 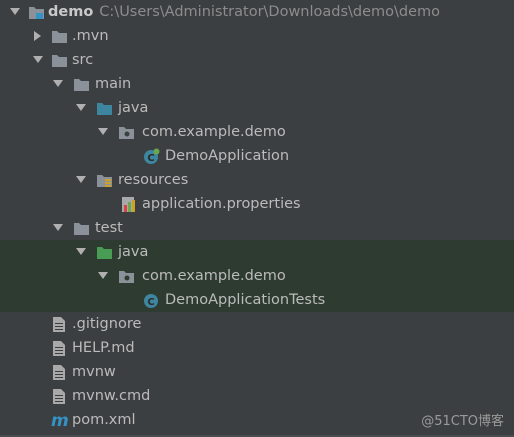 I want to click on class-icon: C, so click(x=151, y=300).